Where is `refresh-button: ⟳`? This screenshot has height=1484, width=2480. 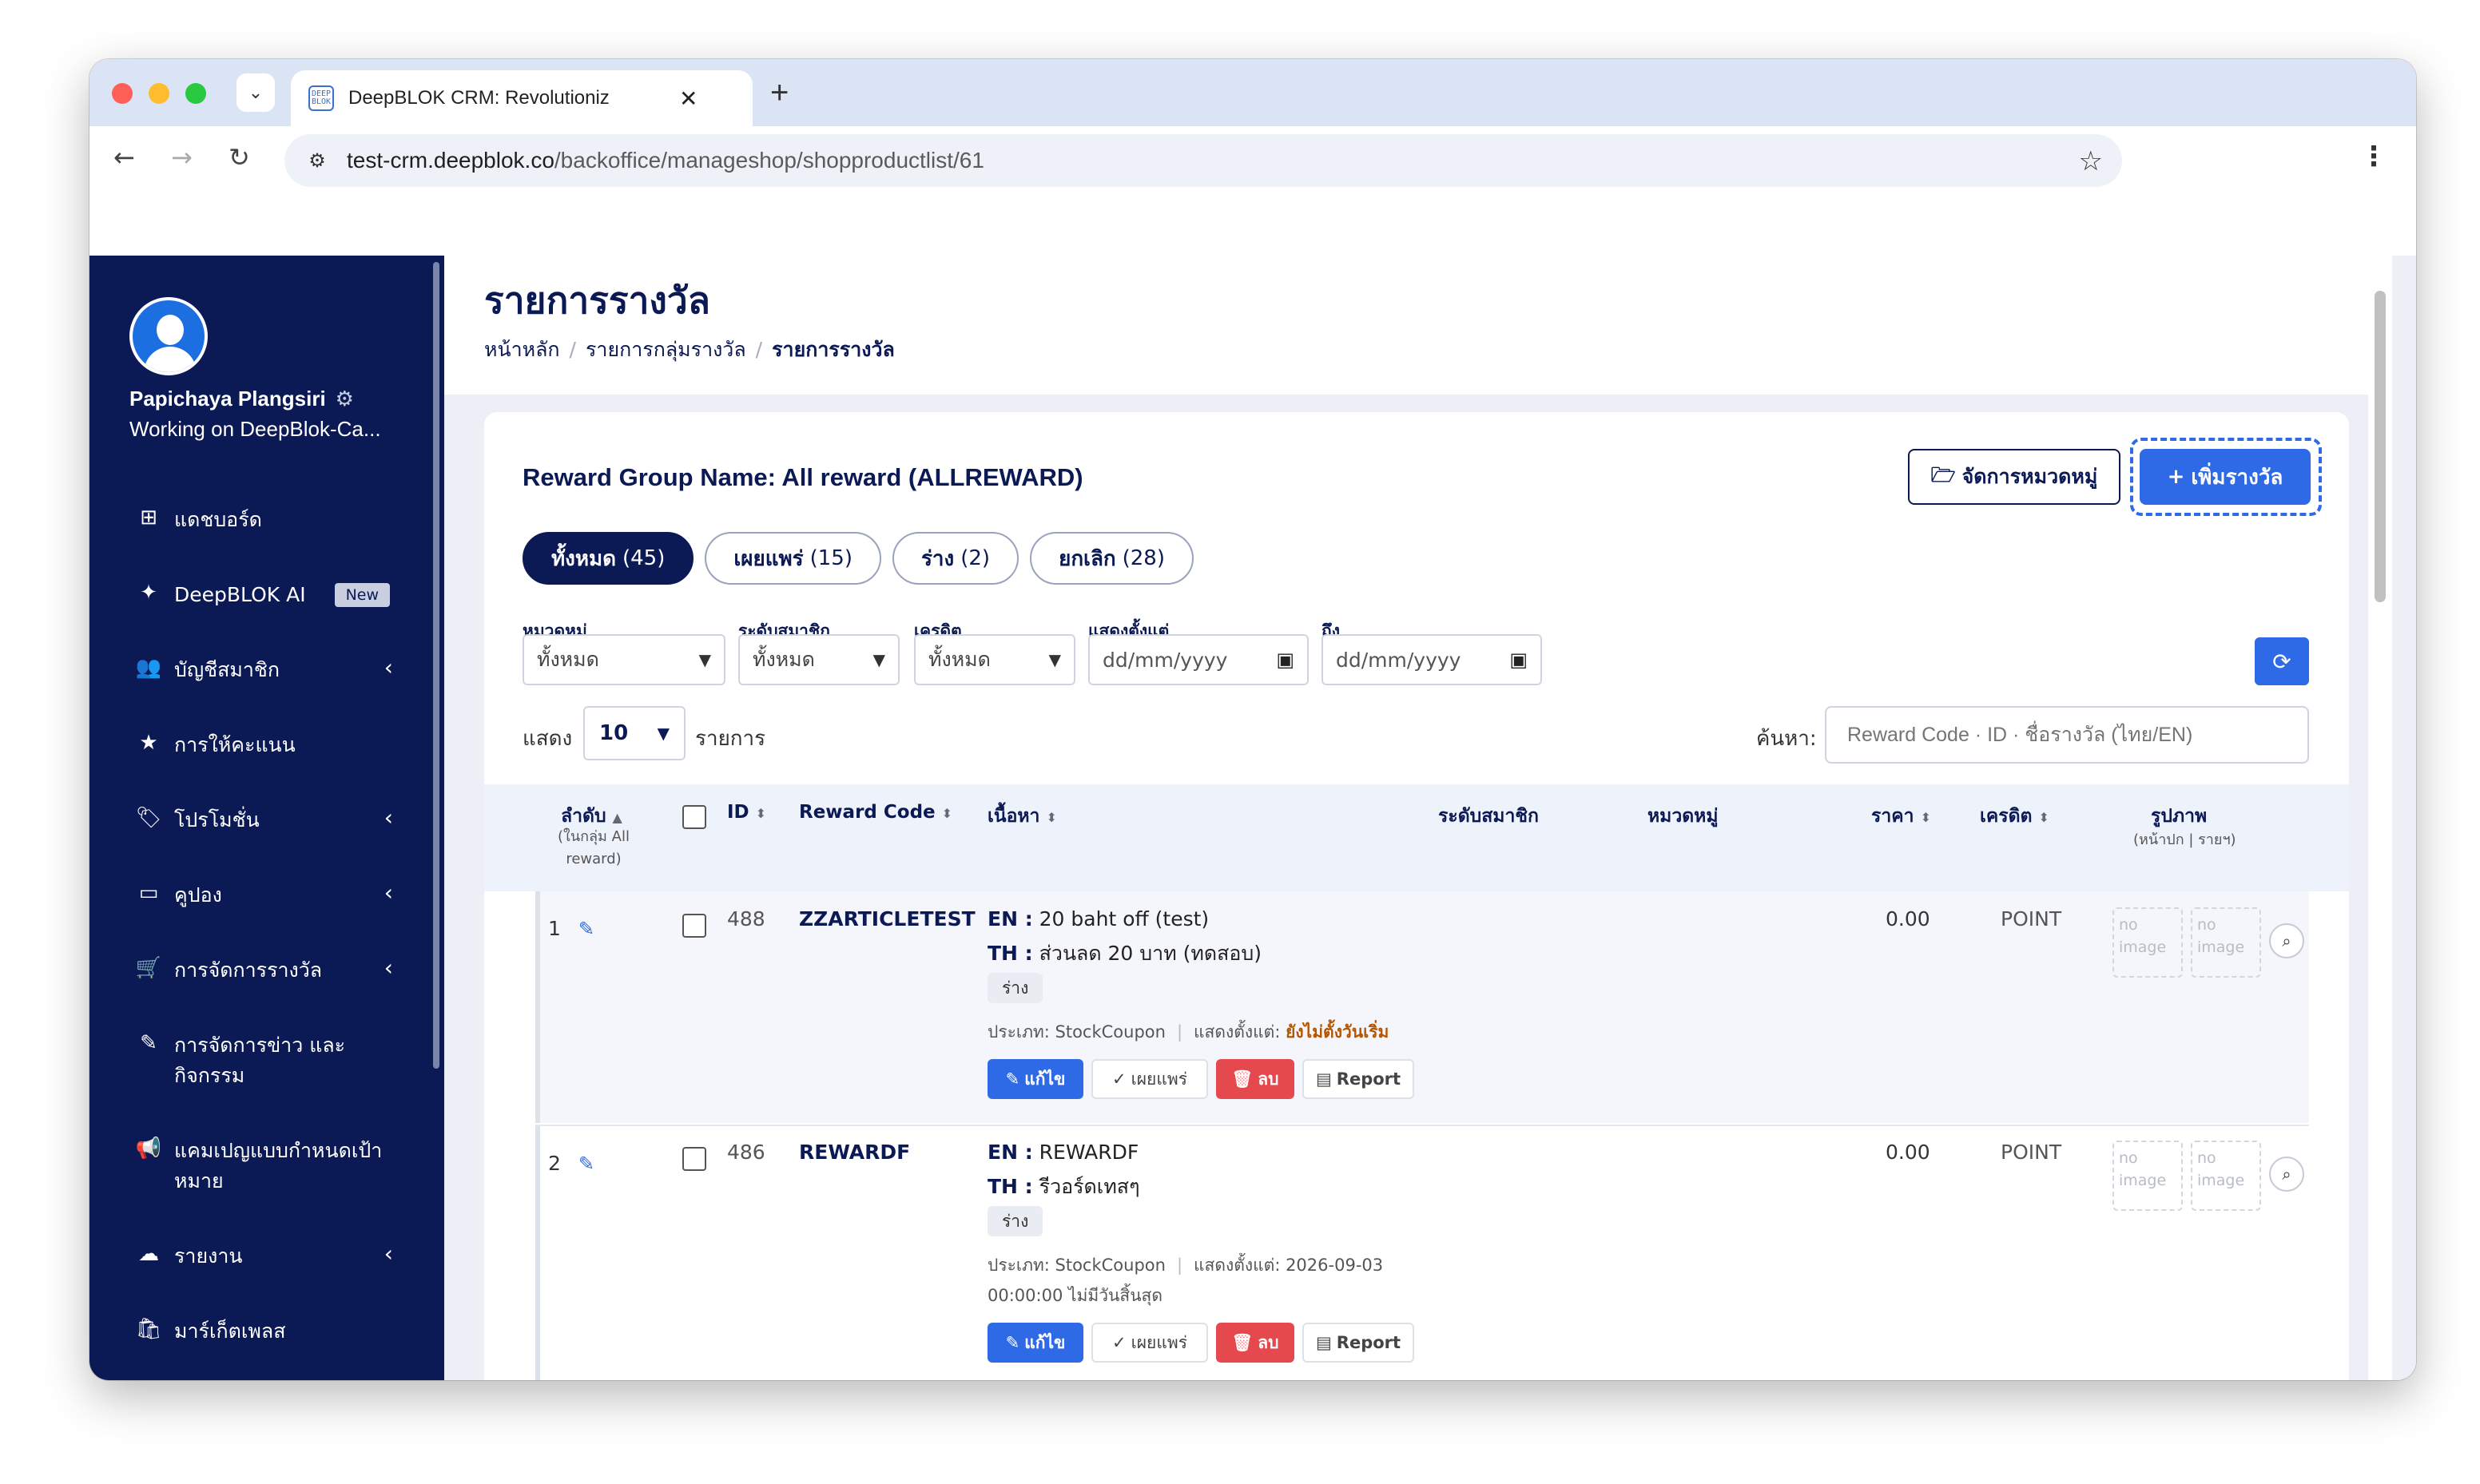
refresh-button: ⟳ is located at coordinates (2282, 661).